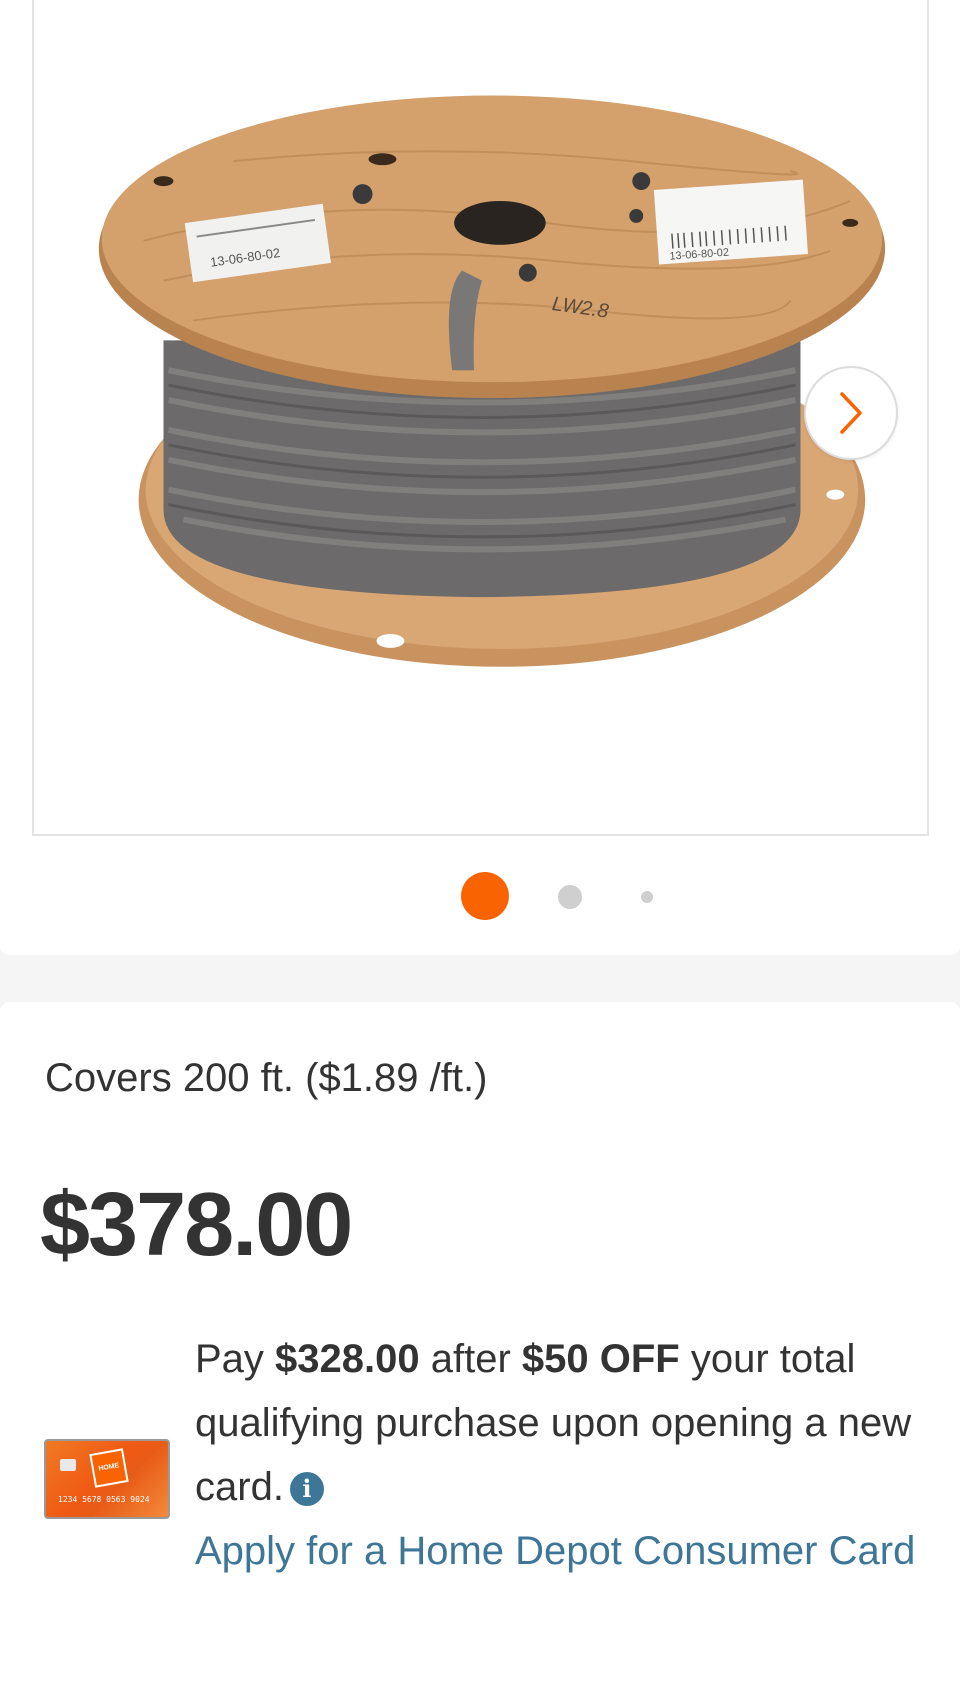 The image size is (960, 1702). I want to click on offer-discount: $50 OFF, so click(600, 1359).